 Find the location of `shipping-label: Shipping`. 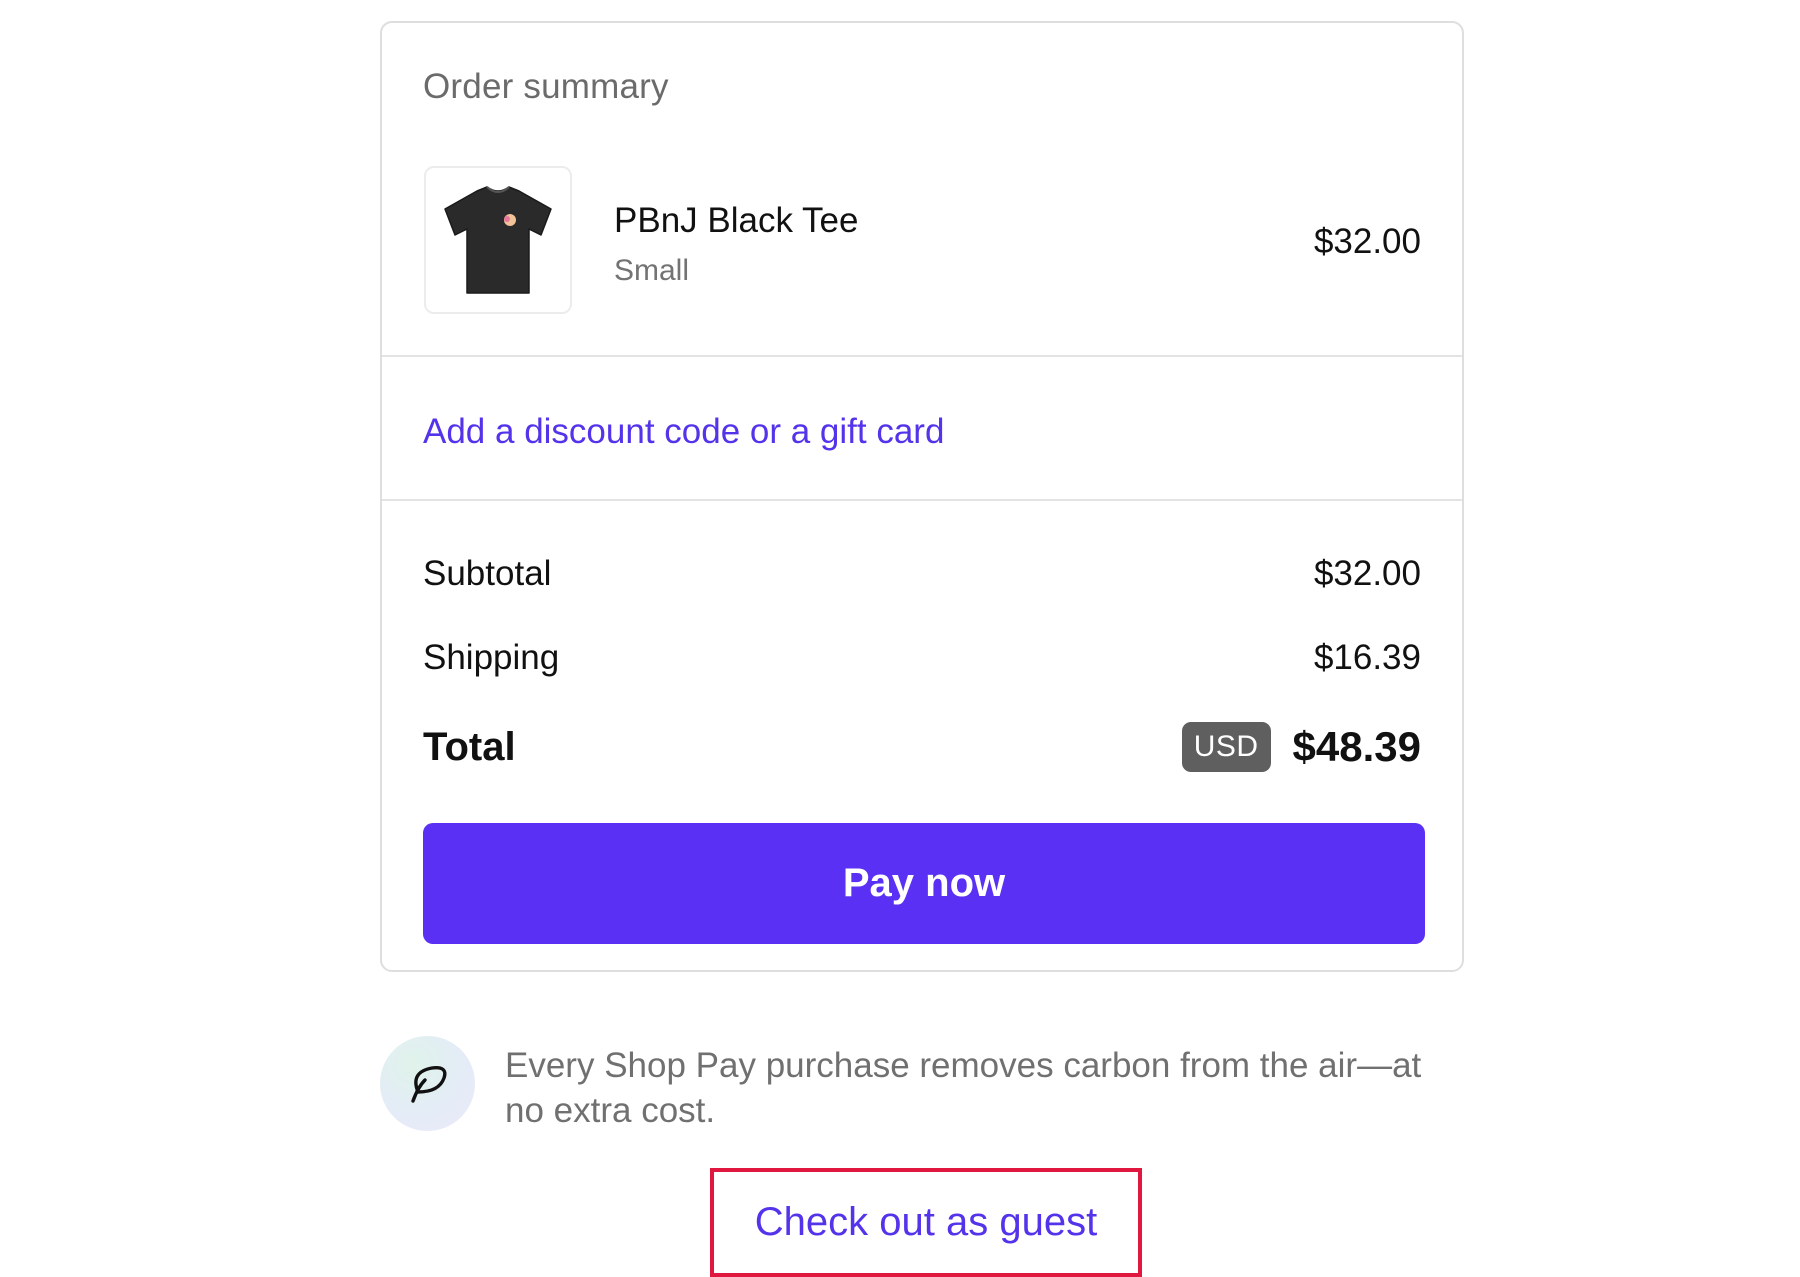

shipping-label: Shipping is located at coordinates (491, 657).